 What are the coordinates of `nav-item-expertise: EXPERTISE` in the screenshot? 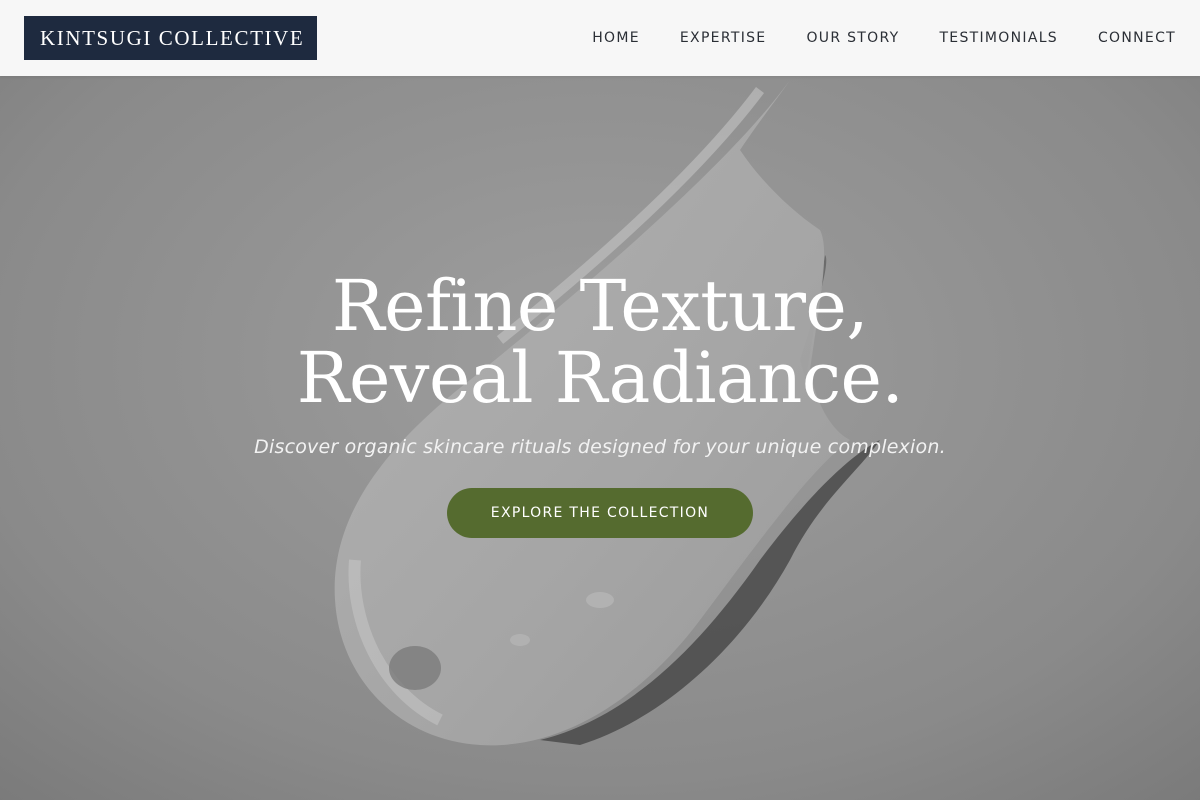 It's located at (723, 38).